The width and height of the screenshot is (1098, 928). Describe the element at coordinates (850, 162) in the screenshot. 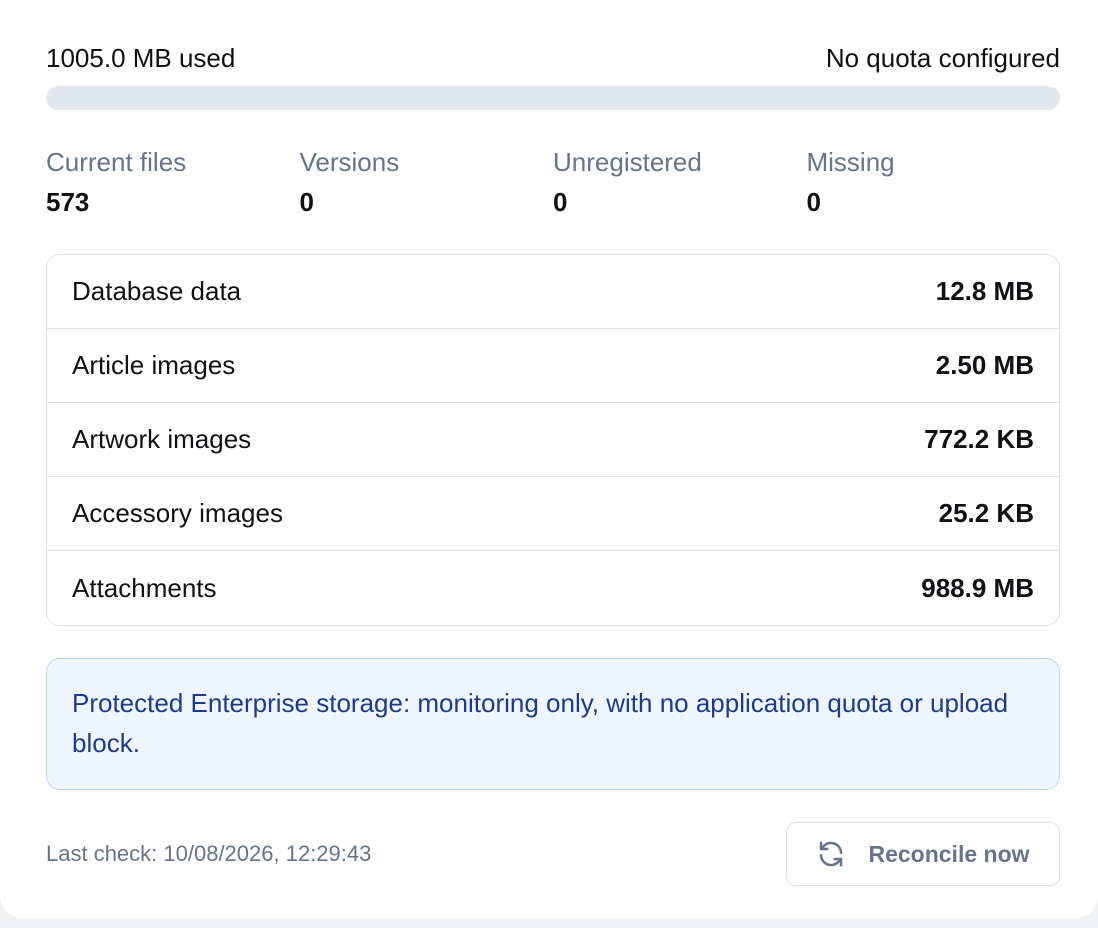

I see `stat-label: Missing` at that location.